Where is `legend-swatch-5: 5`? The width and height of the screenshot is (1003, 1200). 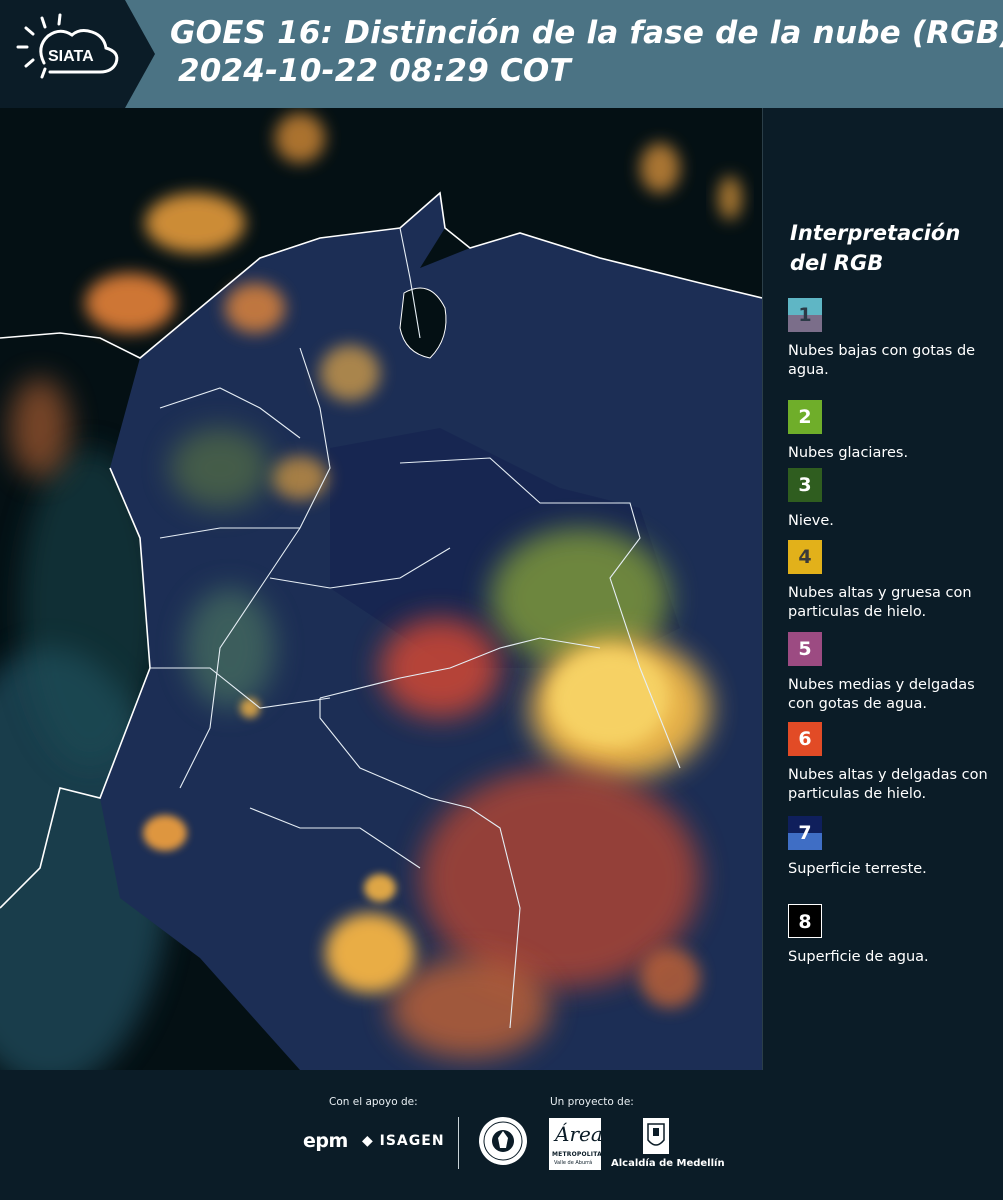 legend-swatch-5: 5 is located at coordinates (805, 649).